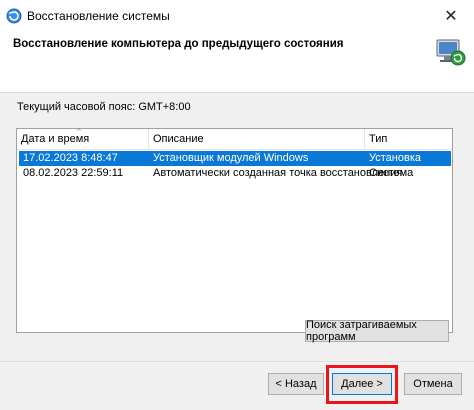 This screenshot has width=474, height=410. What do you see at coordinates (83, 138) in the screenshot?
I see `column-header-date: Дата и время ^` at bounding box center [83, 138].